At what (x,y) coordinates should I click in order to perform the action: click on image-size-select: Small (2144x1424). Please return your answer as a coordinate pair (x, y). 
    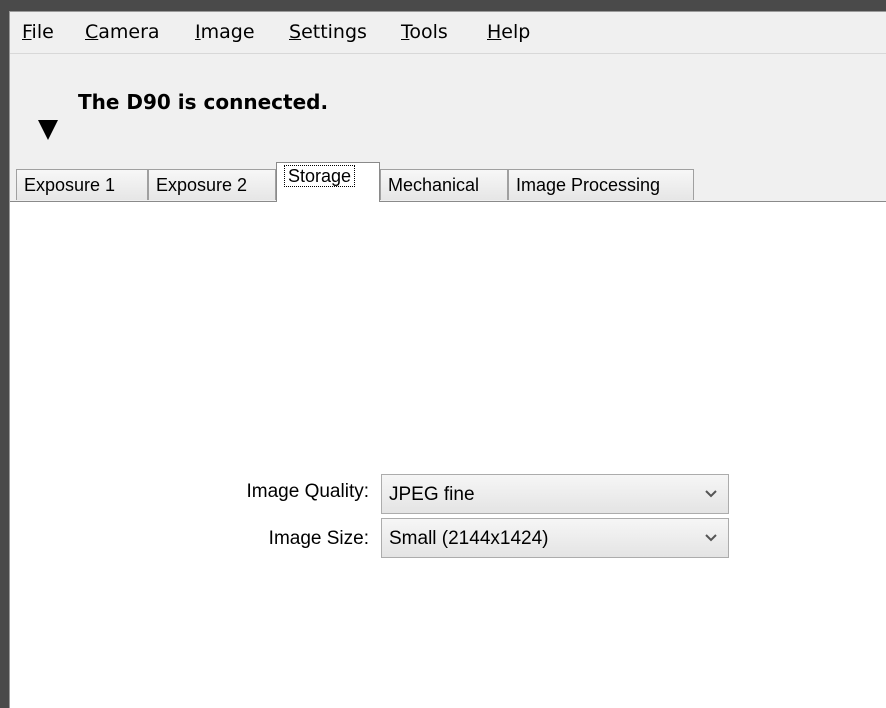
    Looking at the image, I should click on (555, 538).